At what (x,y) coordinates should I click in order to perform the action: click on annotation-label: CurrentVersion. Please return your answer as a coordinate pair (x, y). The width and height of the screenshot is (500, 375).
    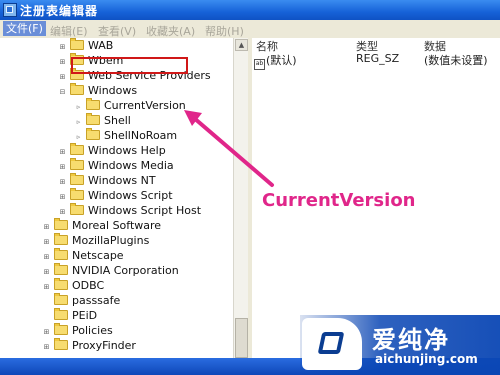
    Looking at the image, I should click on (339, 200).